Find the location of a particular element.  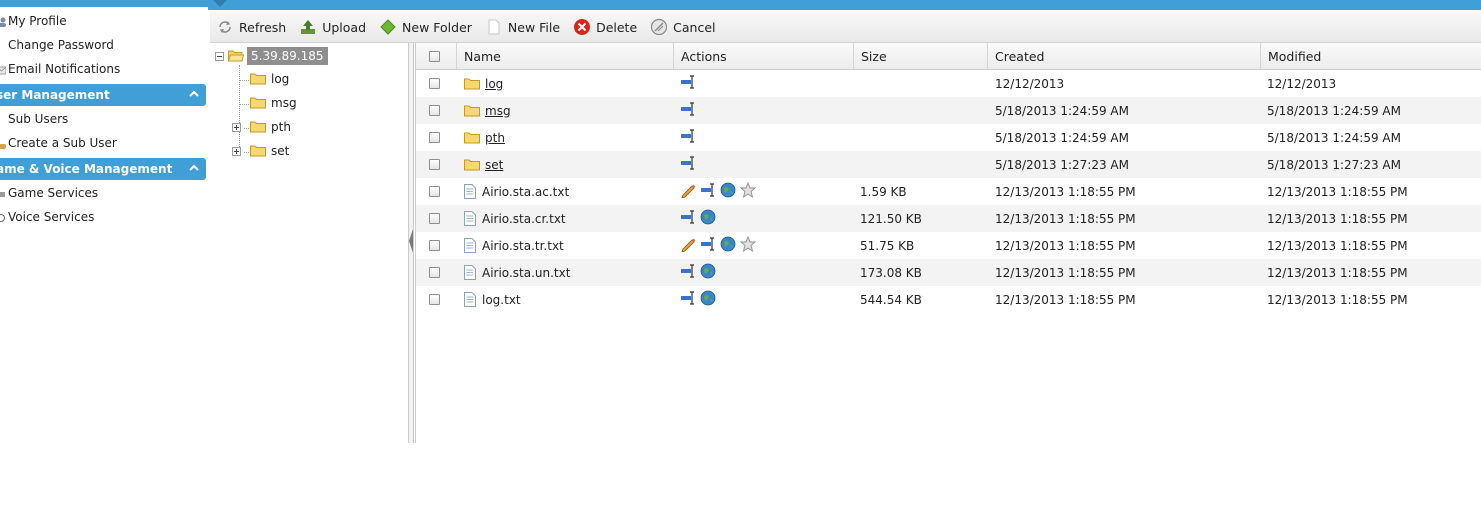

pane-splitter is located at coordinates (411, 243).